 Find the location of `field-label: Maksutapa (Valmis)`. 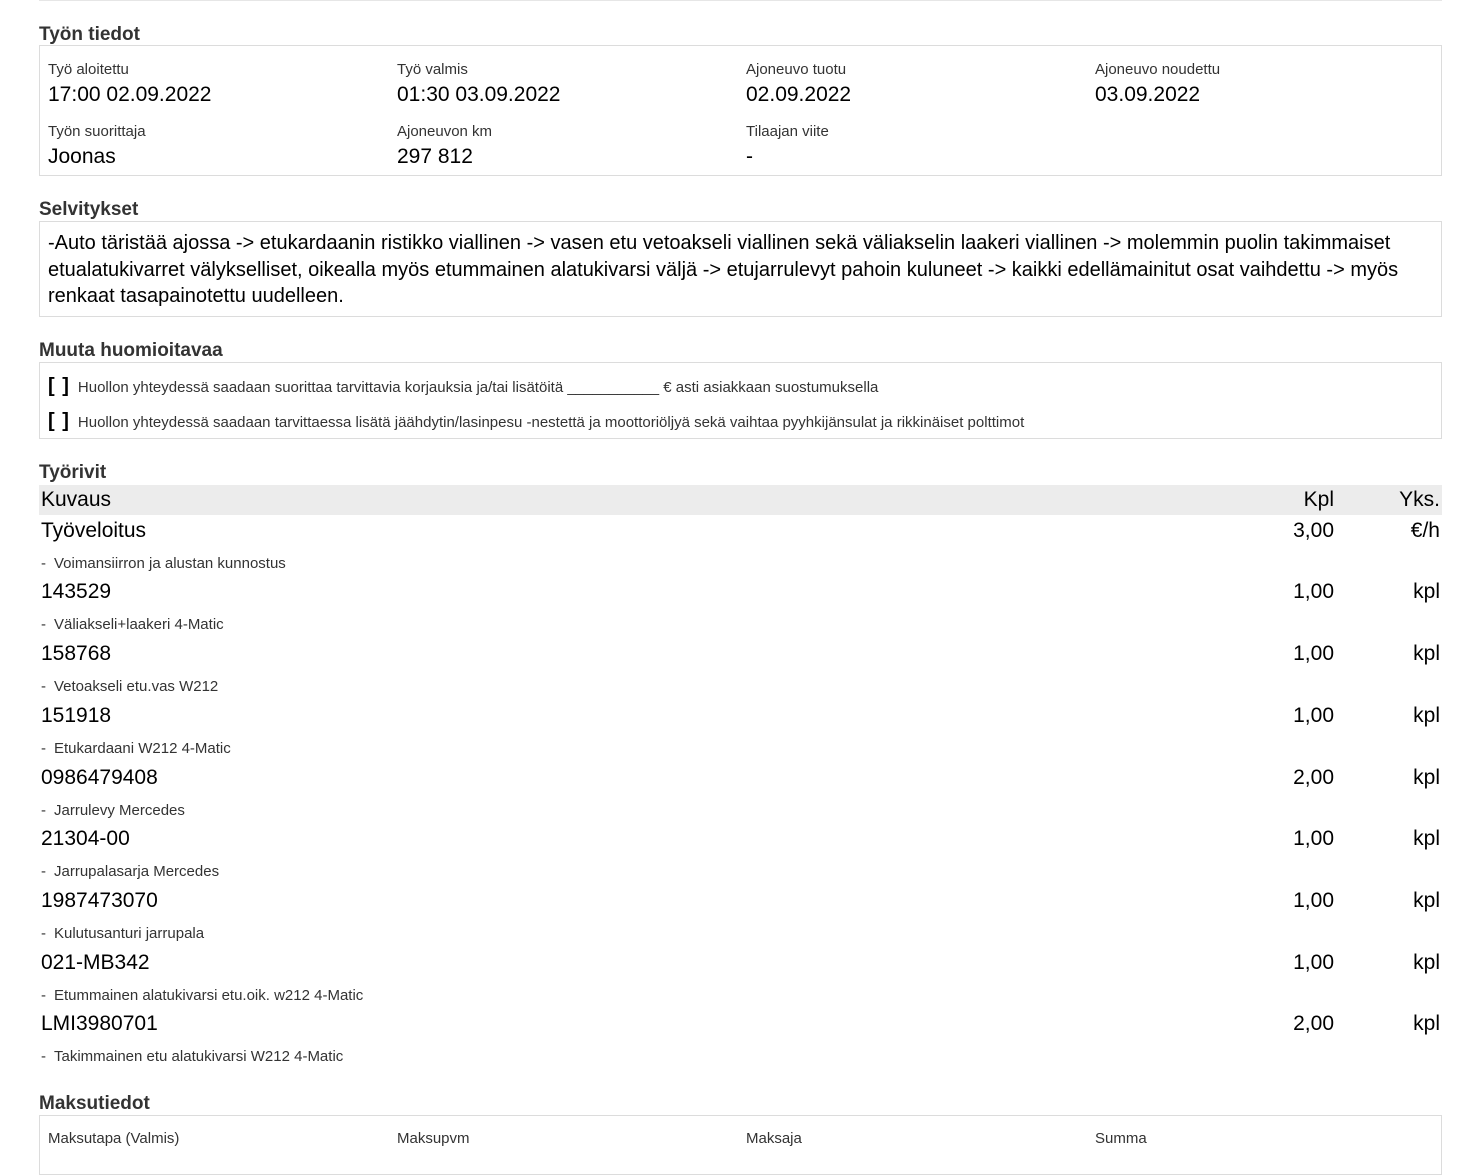

field-label: Maksutapa (Valmis) is located at coordinates (114, 1138).